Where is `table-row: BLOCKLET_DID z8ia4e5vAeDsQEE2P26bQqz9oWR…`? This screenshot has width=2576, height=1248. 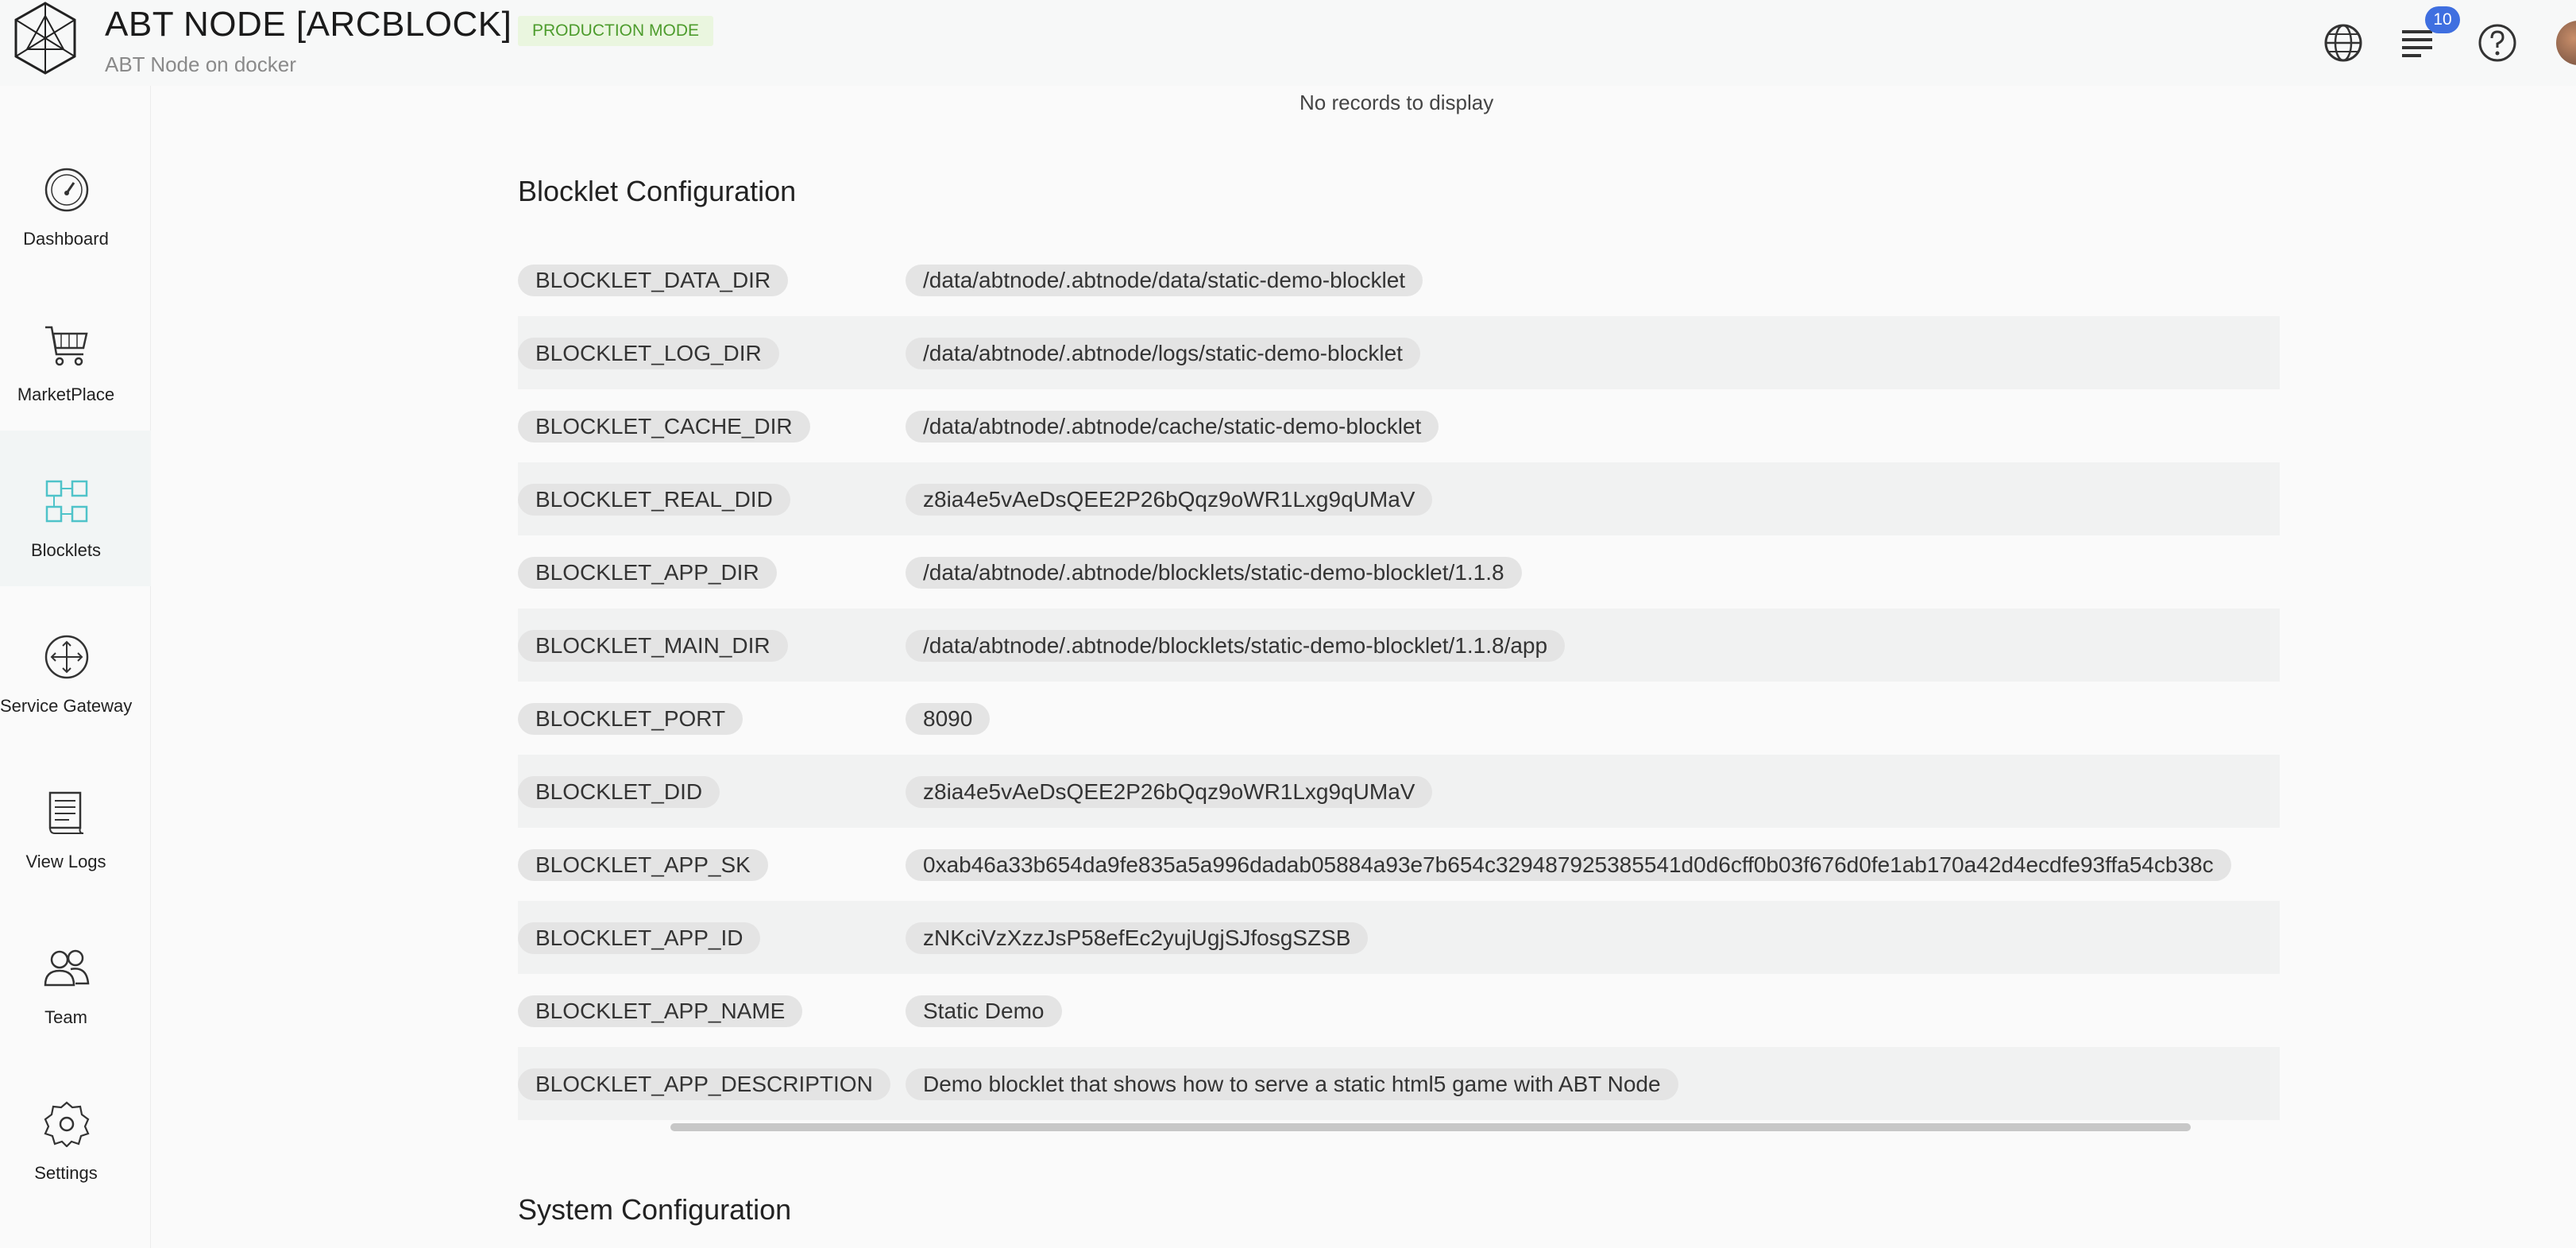
table-row: BLOCKLET_DID z8ia4e5vAeDsQEE2P26bQqz9oWR… is located at coordinates (1399, 792).